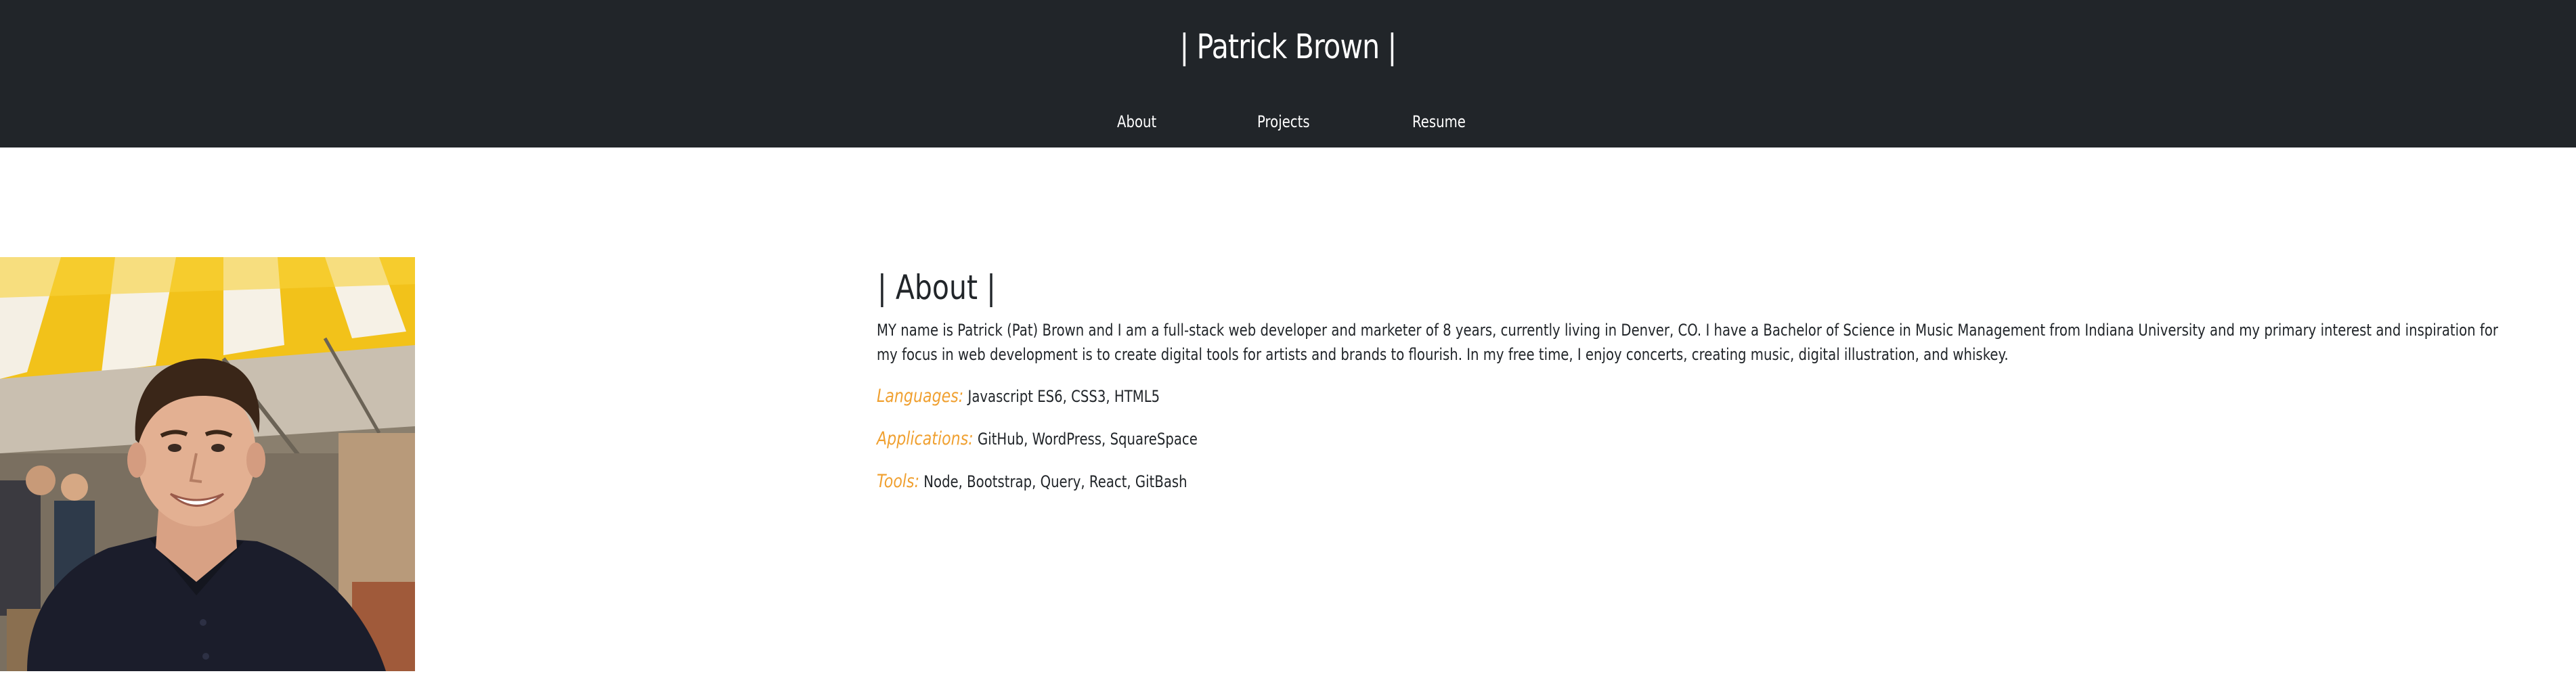 This screenshot has width=2576, height=682. Describe the element at coordinates (920, 396) in the screenshot. I see `skill-label: Languages:` at that location.